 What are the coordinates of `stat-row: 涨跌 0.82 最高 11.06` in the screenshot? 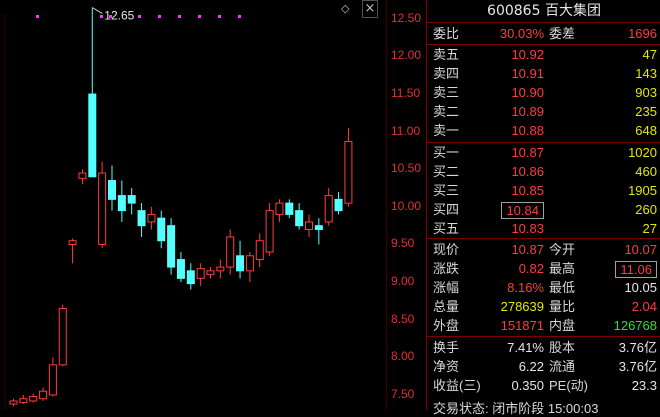 It's located at (543, 268).